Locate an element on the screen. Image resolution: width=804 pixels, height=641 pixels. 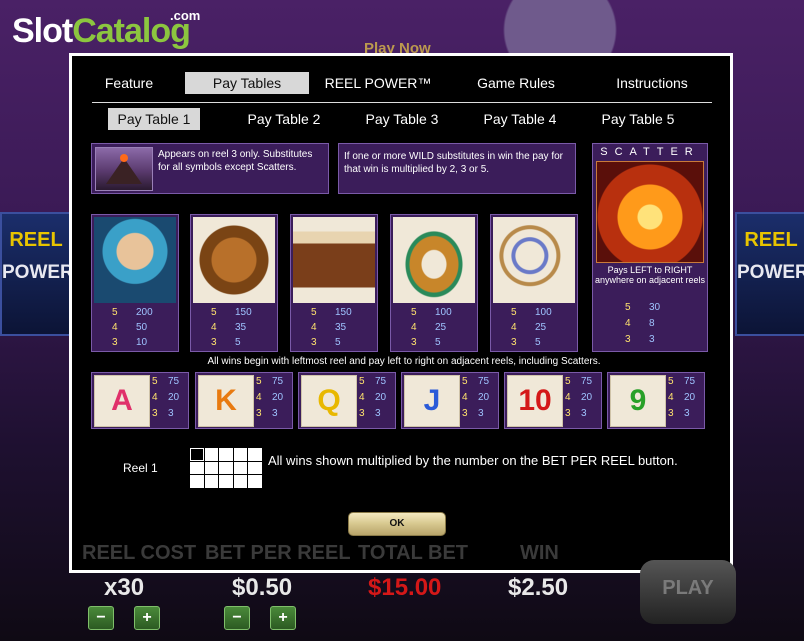
symbol-card-drum: 5 150 4 35 35 is located at coordinates (334, 283).